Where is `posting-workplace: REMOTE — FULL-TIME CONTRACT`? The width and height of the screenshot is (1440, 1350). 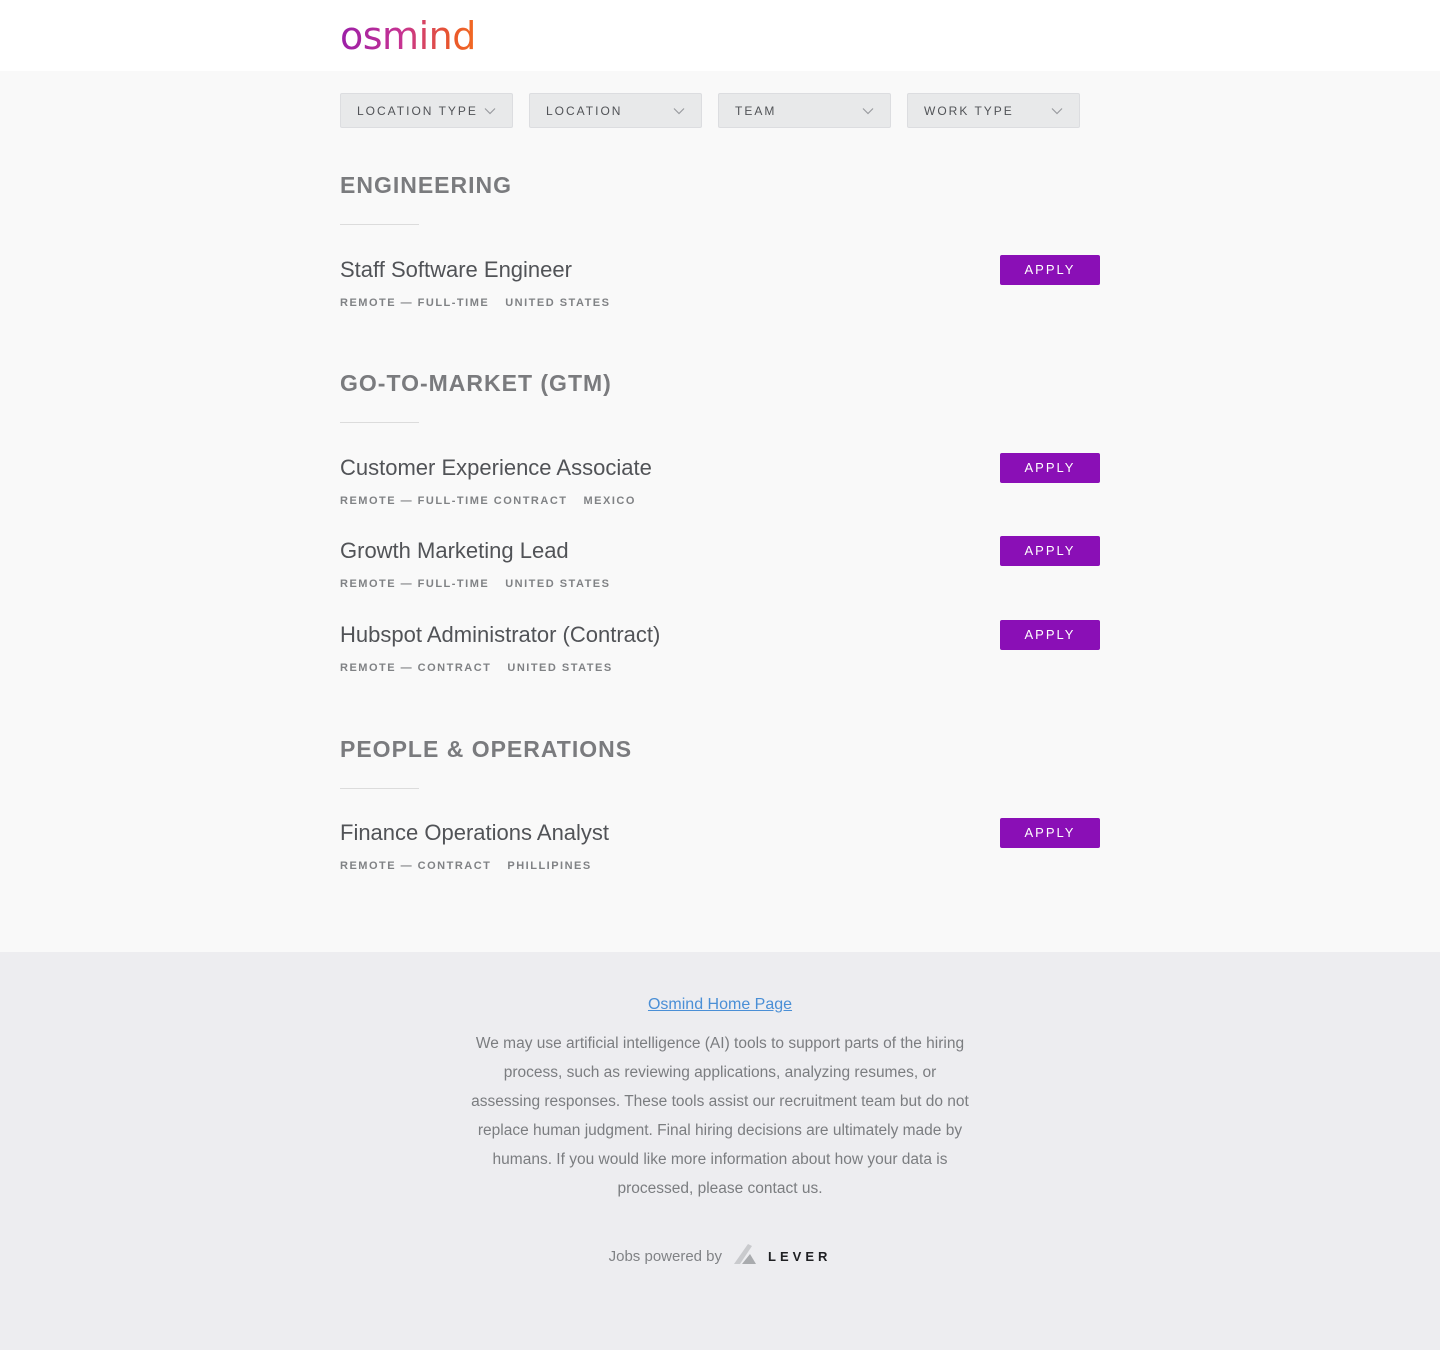 posting-workplace: REMOTE — FULL-TIME CONTRACT is located at coordinates (454, 501).